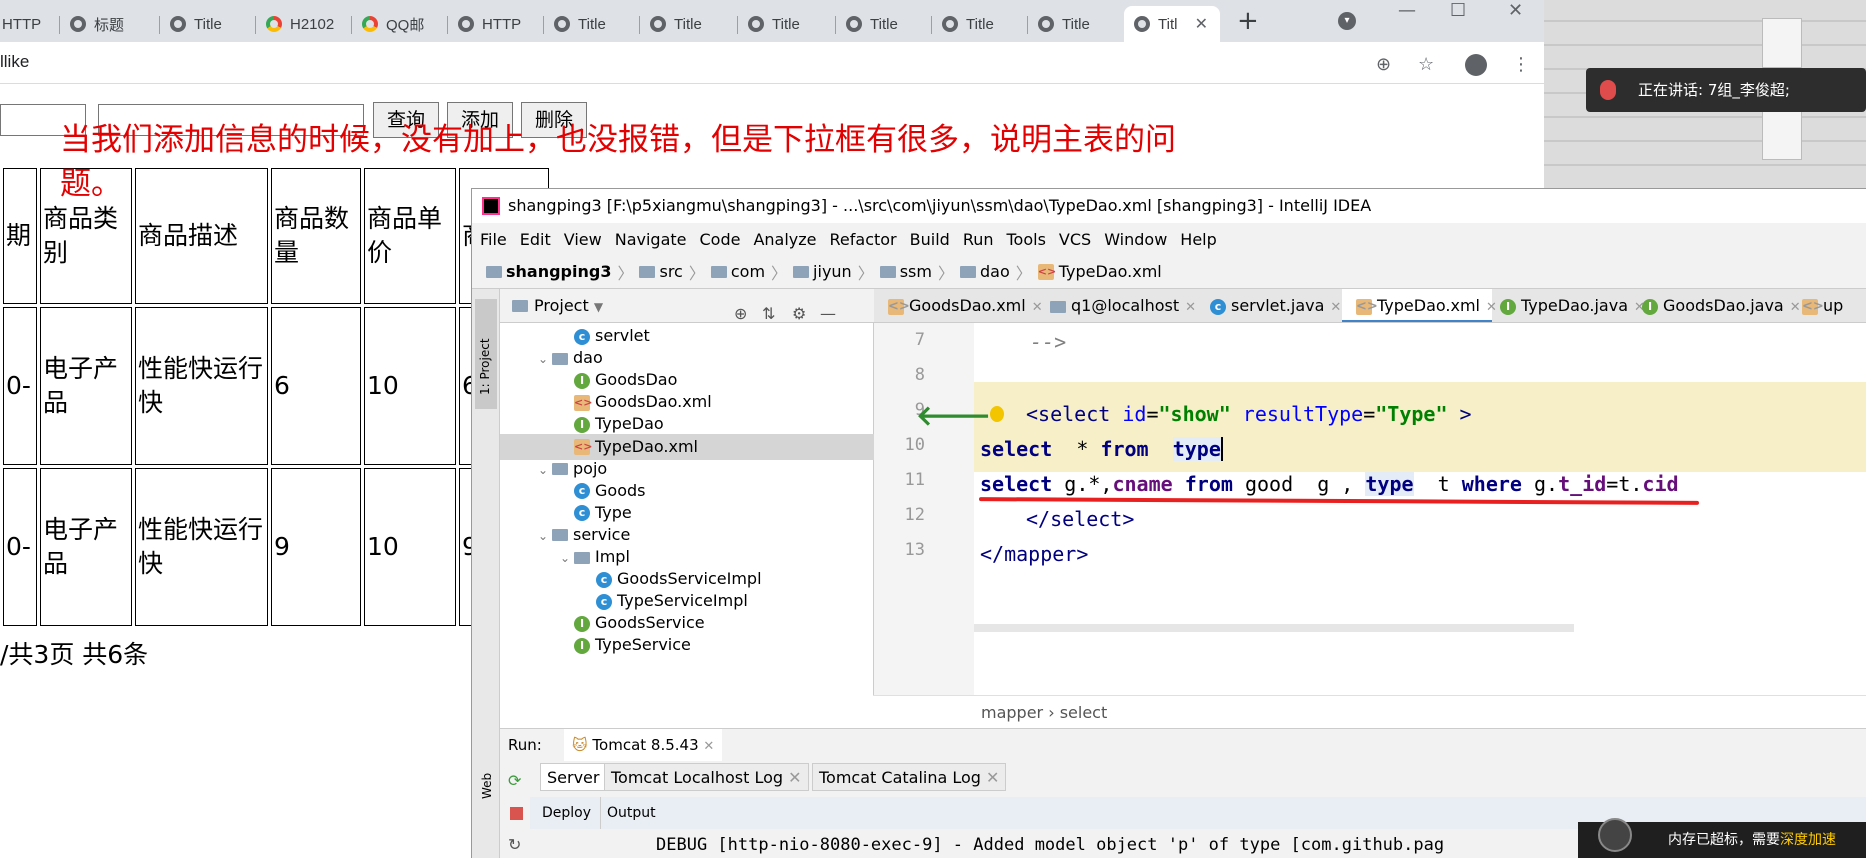 This screenshot has width=1866, height=858. What do you see at coordinates (995, 271) in the screenshot?
I see `crumb-dao: dao` at bounding box center [995, 271].